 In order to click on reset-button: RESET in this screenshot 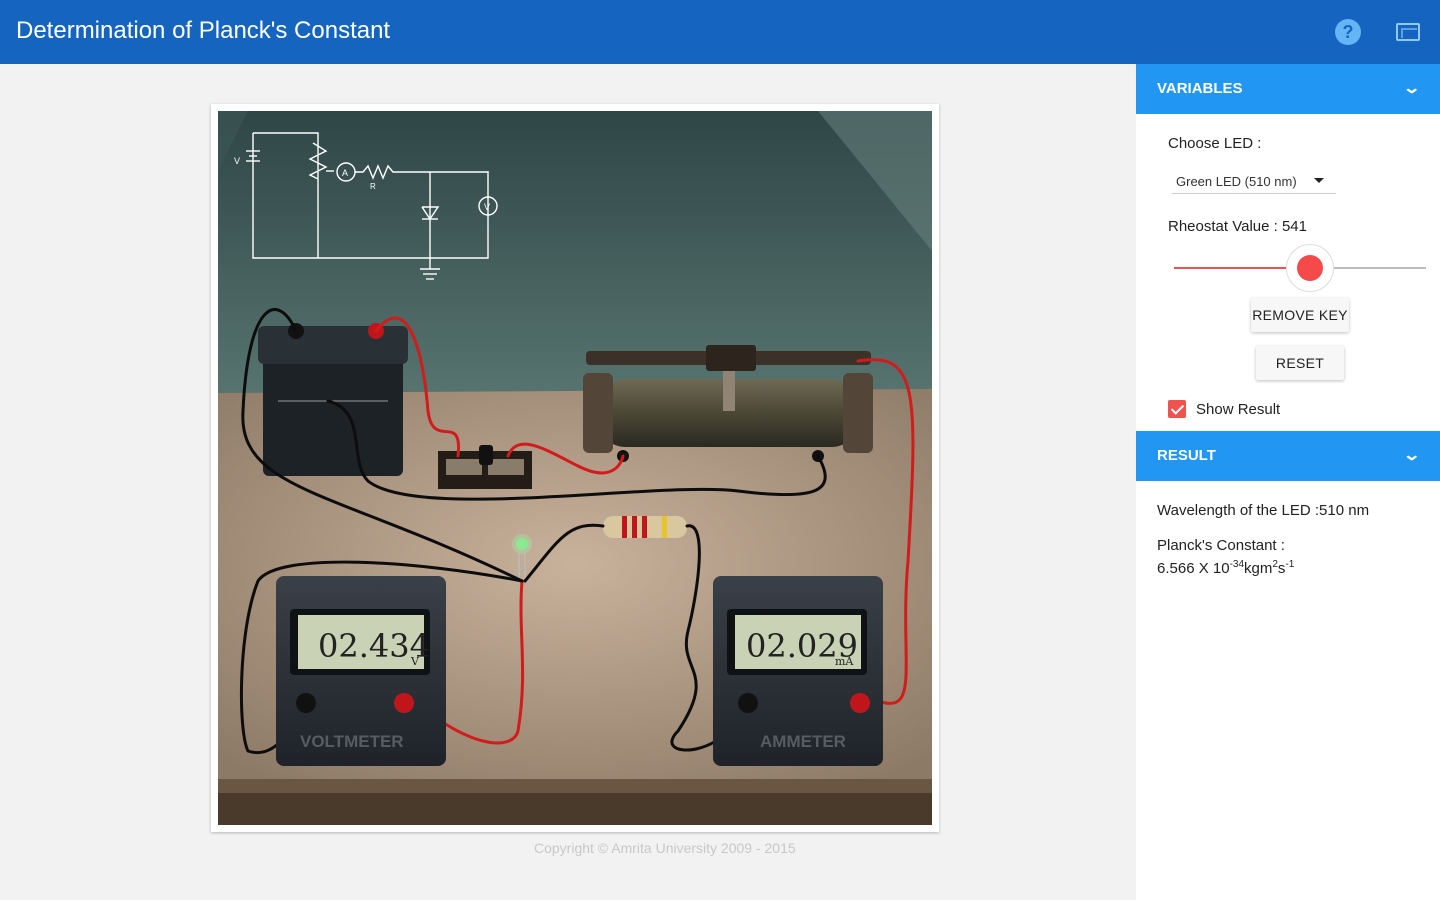, I will do `click(1300, 363)`.